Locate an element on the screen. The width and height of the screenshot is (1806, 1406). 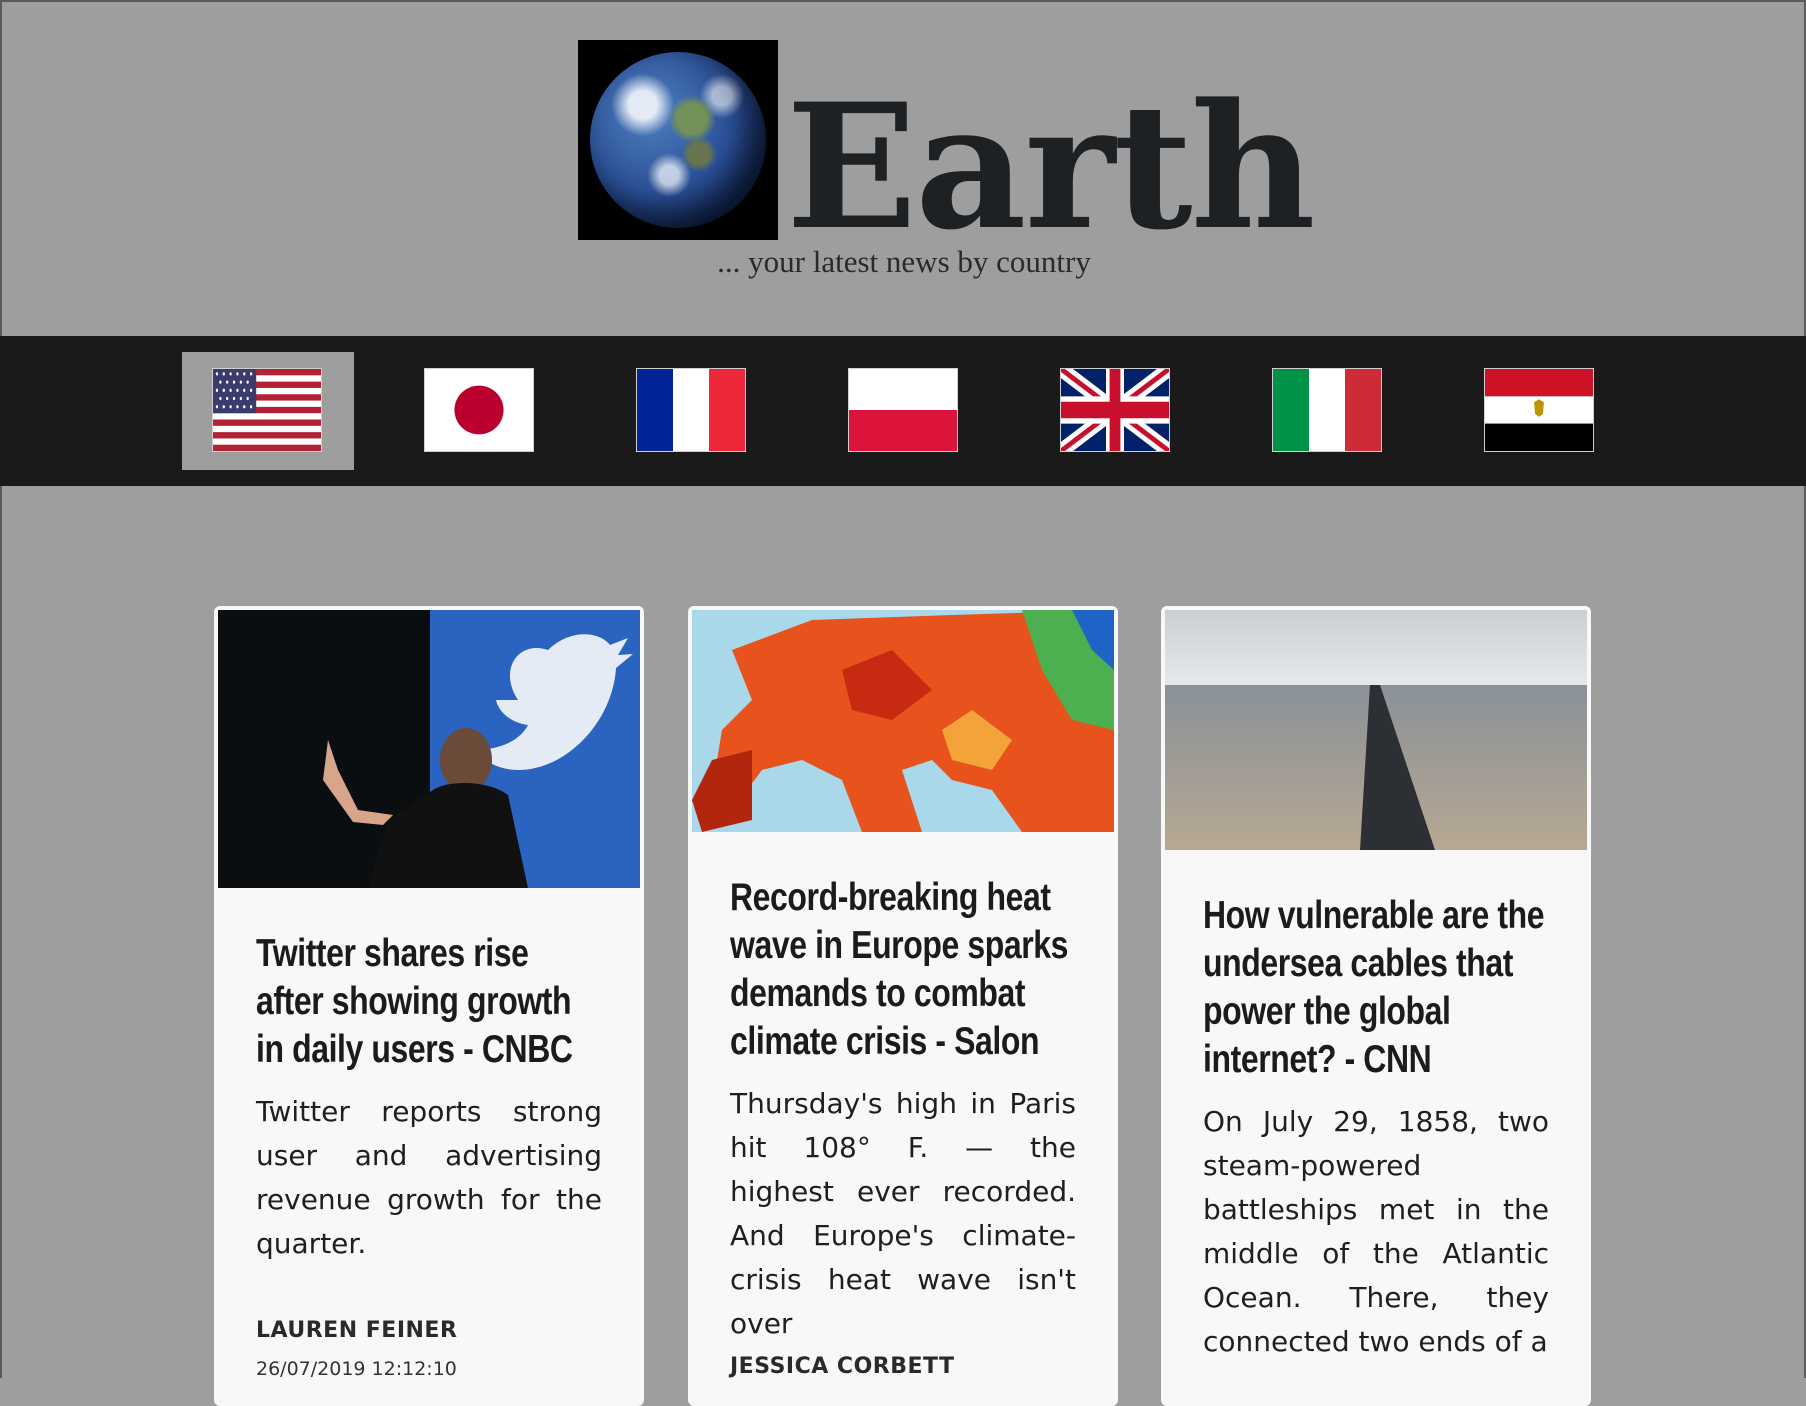
site-tagline: ... your latest news by country is located at coordinates (904, 261).